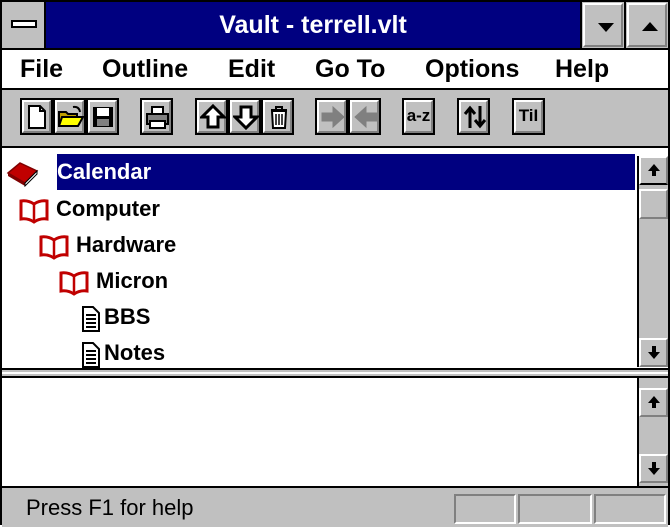  I want to click on minimize-icon, so click(606, 27).